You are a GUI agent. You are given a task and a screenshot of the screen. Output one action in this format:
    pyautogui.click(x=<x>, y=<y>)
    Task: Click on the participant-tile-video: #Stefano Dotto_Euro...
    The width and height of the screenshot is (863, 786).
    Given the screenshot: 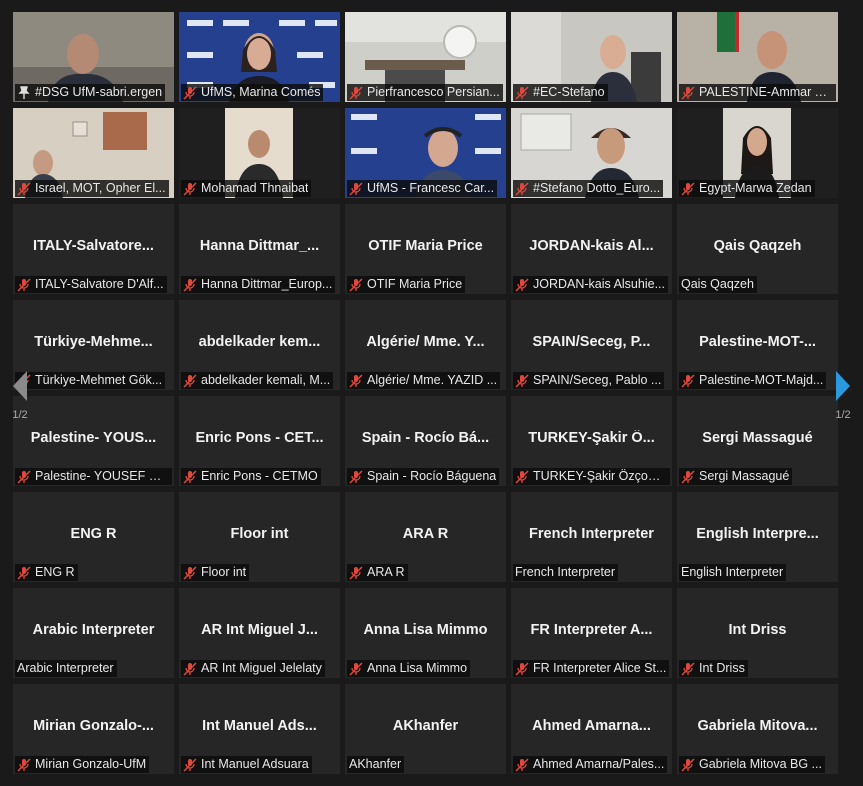 What is the action you would take?
    pyautogui.click(x=591, y=153)
    